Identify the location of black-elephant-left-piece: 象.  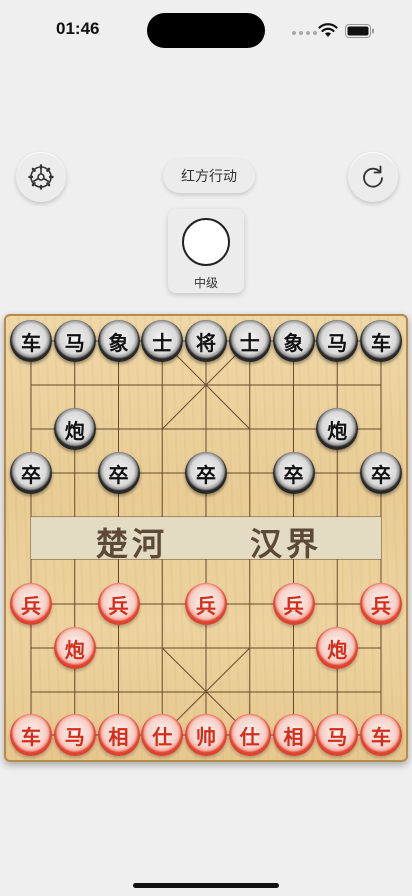
(118, 341).